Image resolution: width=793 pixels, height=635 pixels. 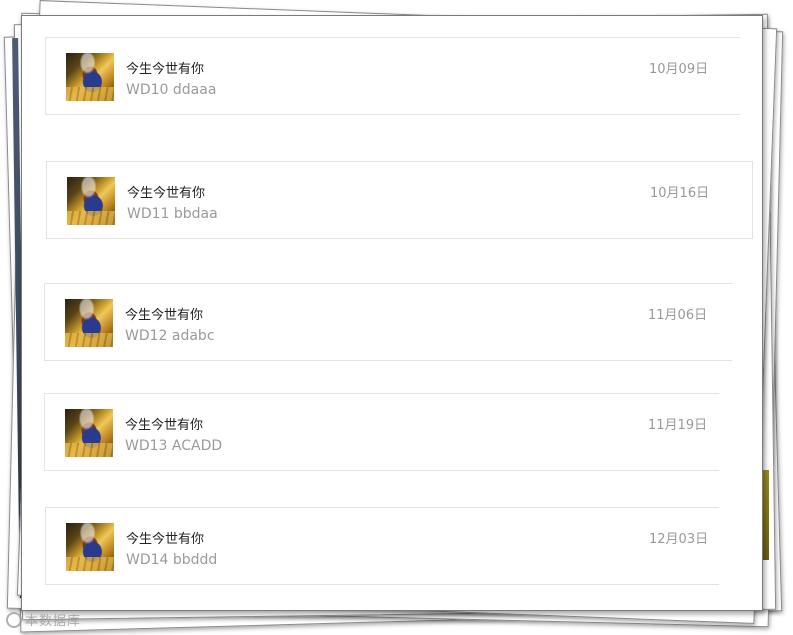 What do you see at coordinates (679, 539) in the screenshot?
I see `message-date: 12月03日` at bounding box center [679, 539].